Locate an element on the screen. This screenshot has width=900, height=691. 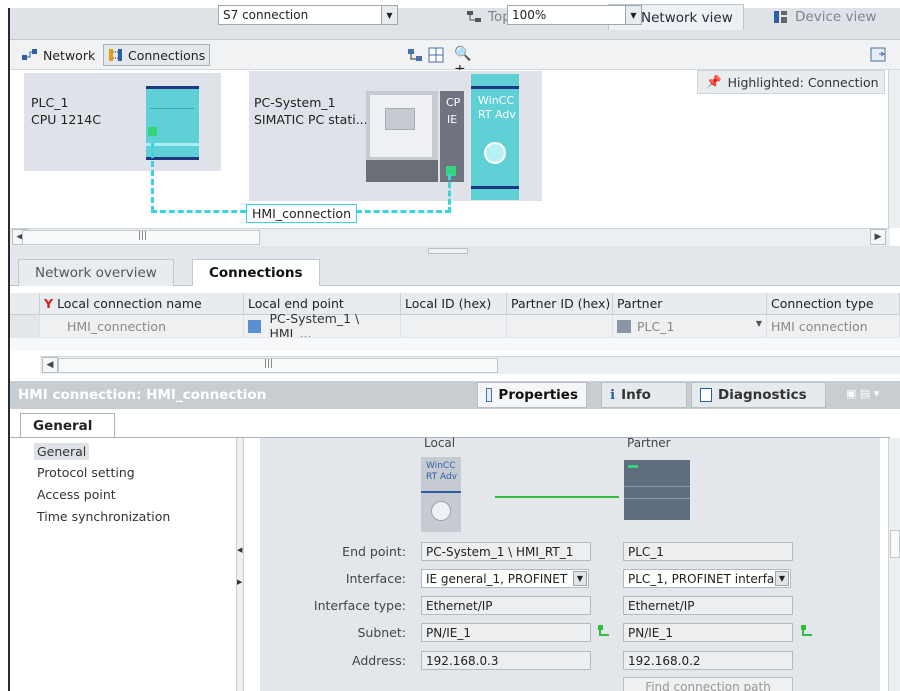
grid-icon is located at coordinates (436, 55).